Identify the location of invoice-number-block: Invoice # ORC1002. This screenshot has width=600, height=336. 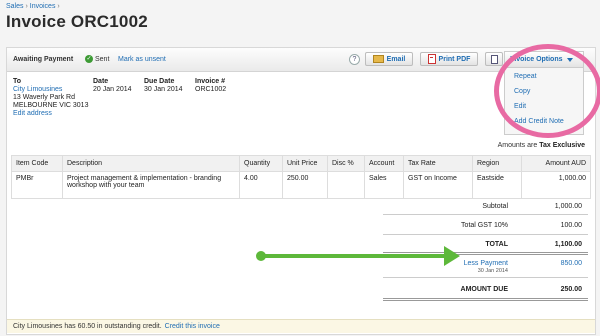
(210, 86).